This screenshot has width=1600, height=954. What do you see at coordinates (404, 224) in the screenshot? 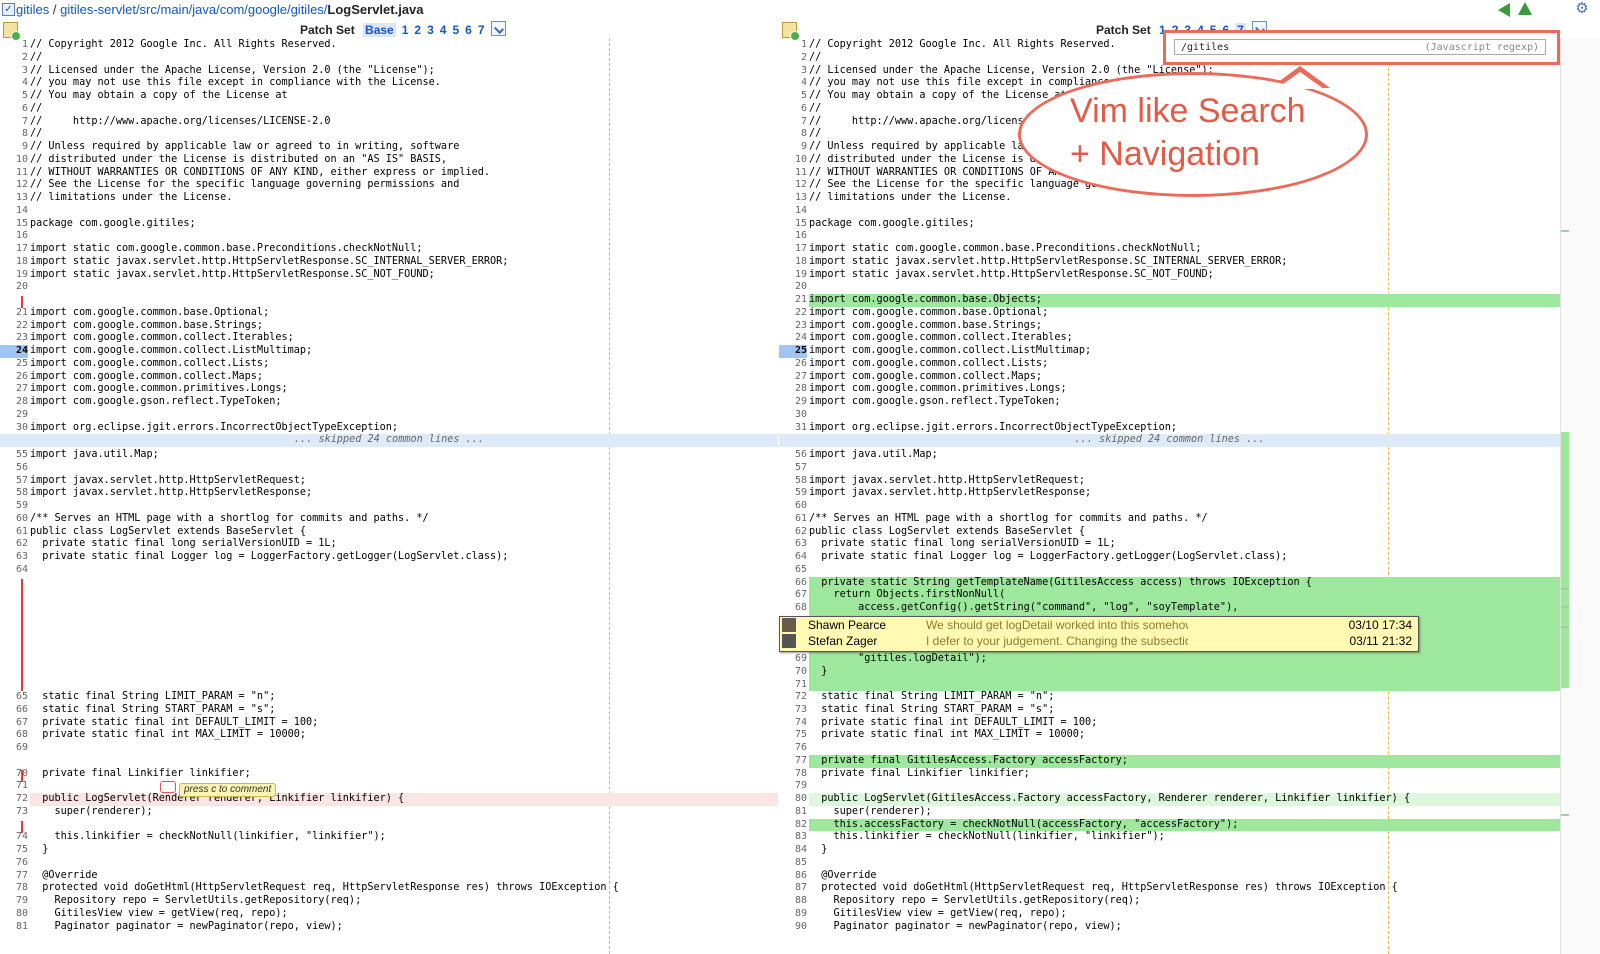
I see `code-line: package com.google.gitiles;` at bounding box center [404, 224].